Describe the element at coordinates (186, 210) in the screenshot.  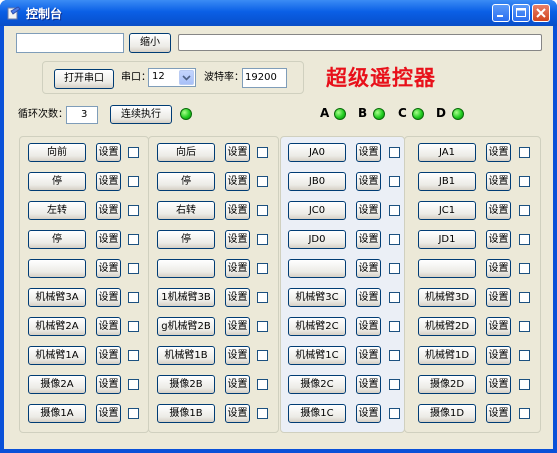
I see `command-button: 右转` at that location.